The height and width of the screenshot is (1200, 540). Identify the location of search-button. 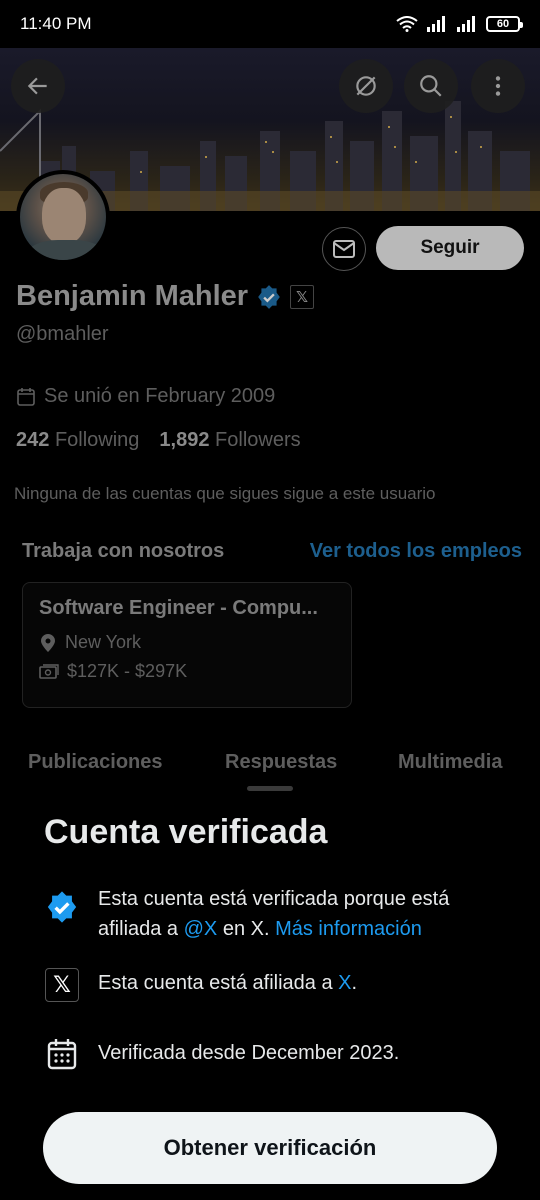
(431, 86).